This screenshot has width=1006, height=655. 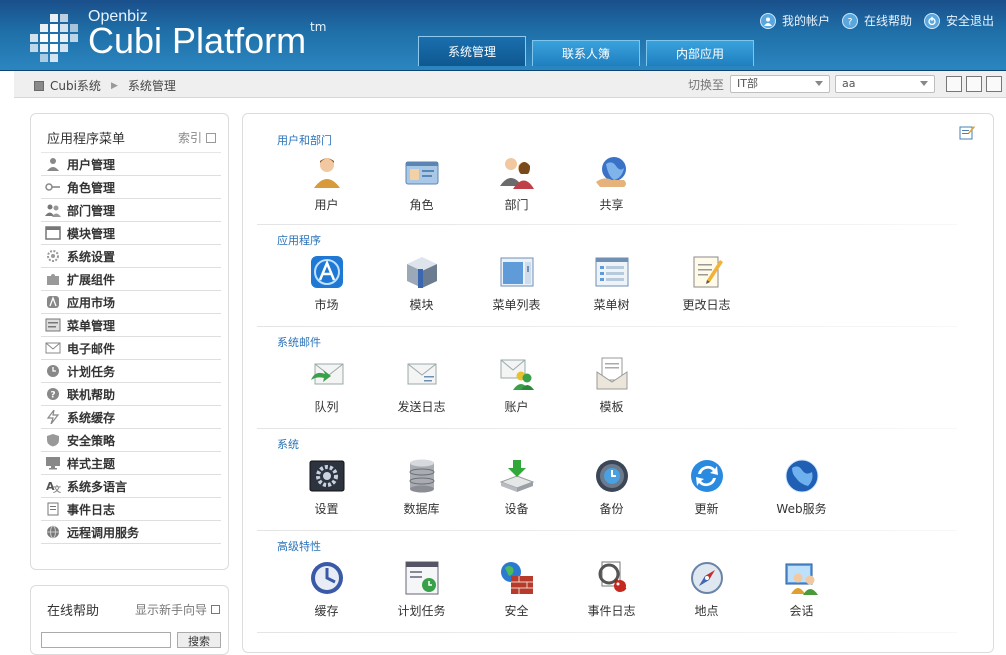 What do you see at coordinates (131, 532) in the screenshot?
I see `menu-item-rpc-services: 远程调用服务` at bounding box center [131, 532].